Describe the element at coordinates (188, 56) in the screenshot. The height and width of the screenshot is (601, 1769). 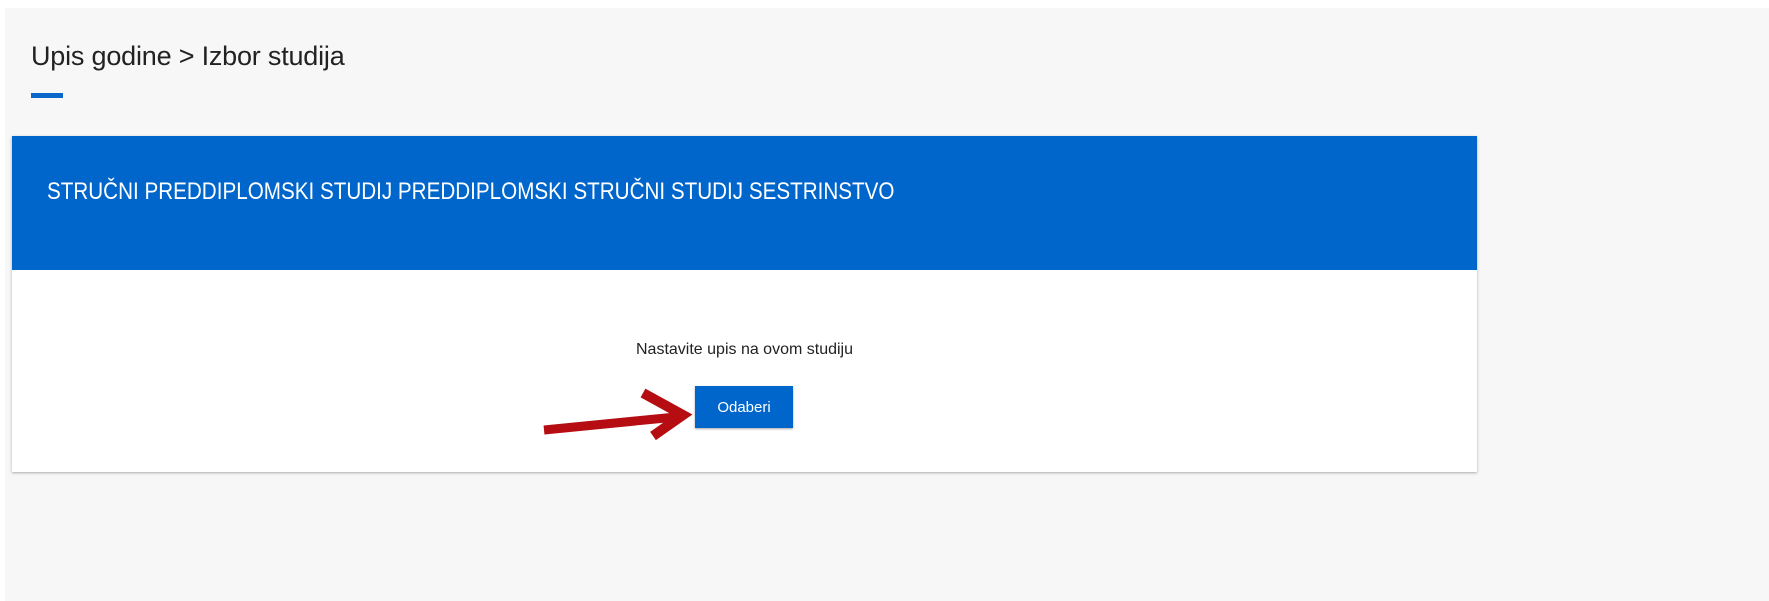
I see `page-title: Upis godine > Izbor studija` at that location.